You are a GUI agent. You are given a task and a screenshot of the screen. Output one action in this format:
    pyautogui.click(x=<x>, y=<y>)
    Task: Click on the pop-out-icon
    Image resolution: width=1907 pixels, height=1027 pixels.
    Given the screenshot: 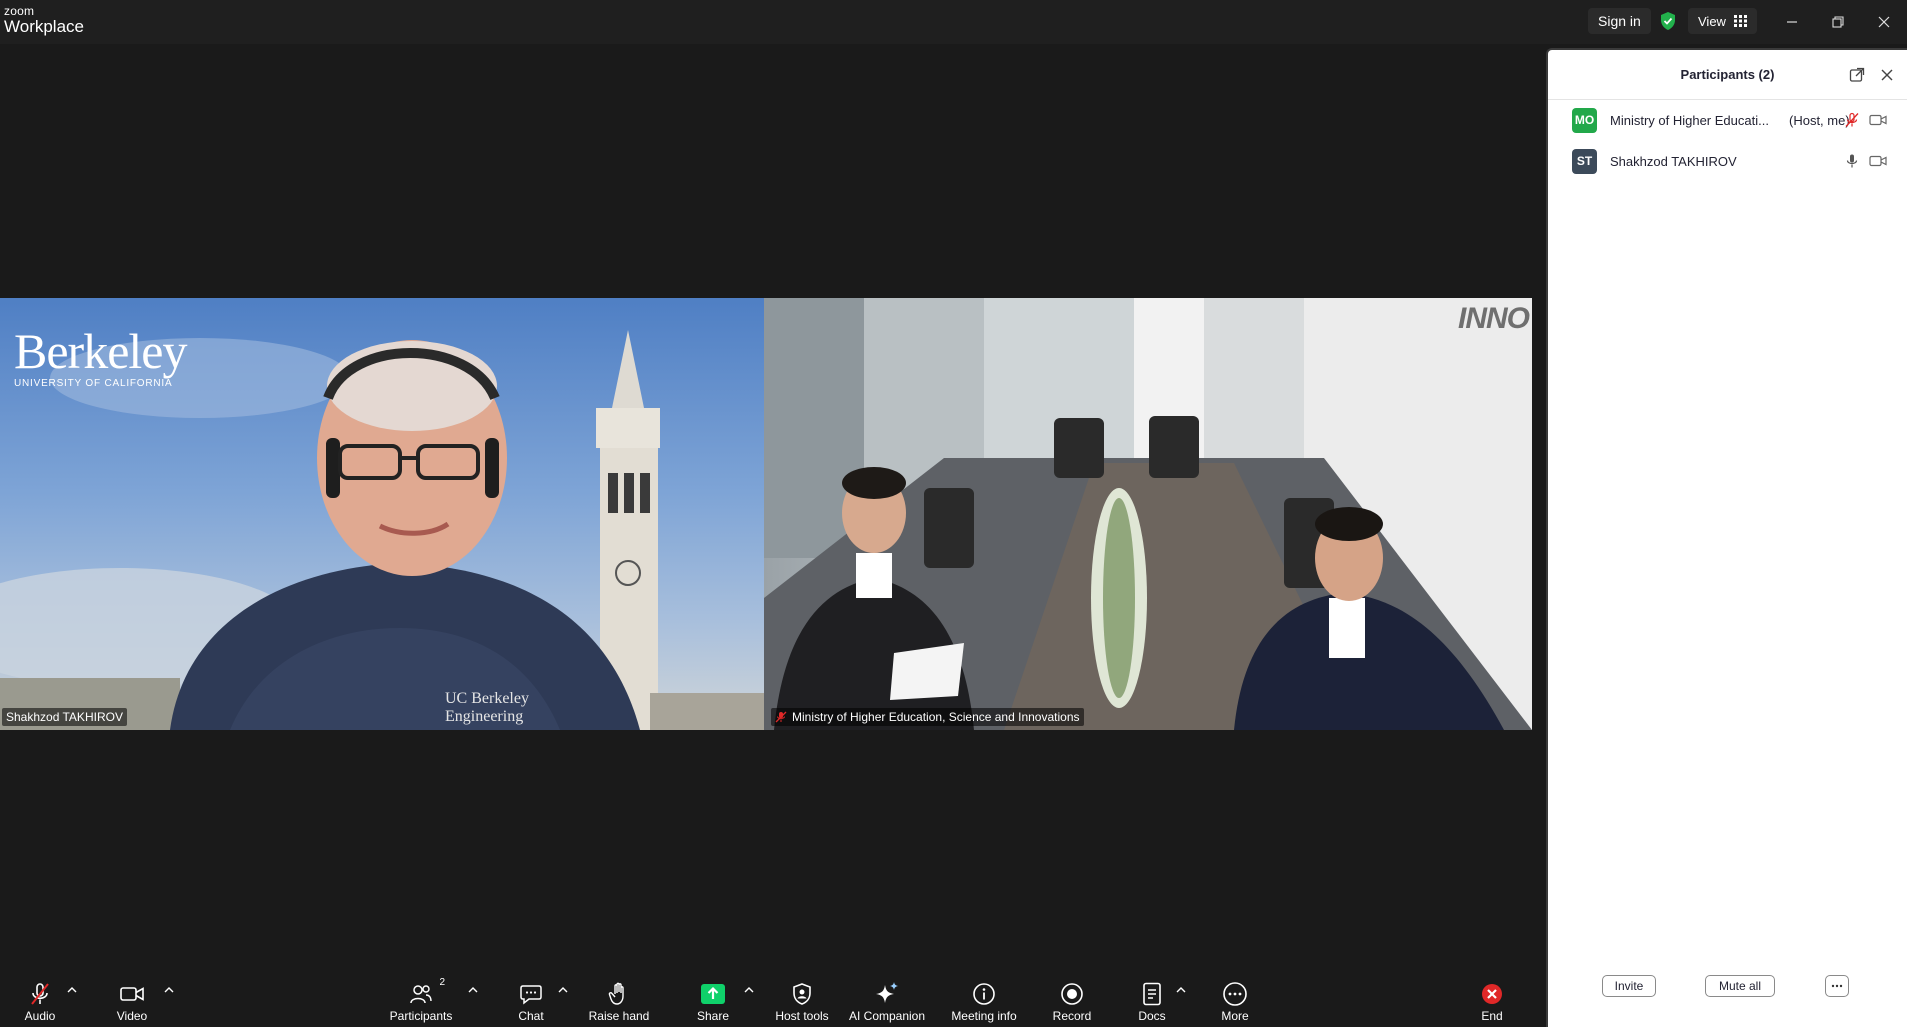 What is the action you would take?
    pyautogui.click(x=1857, y=75)
    